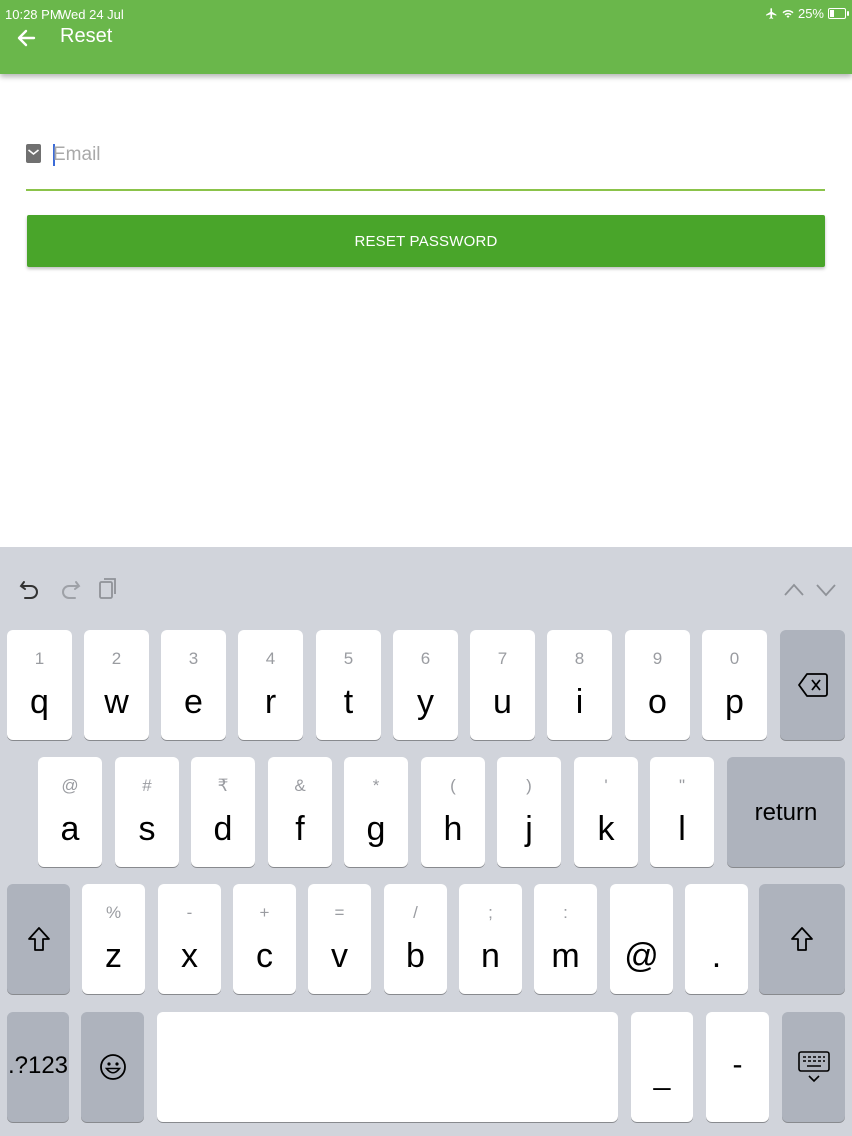 This screenshot has height=1136, width=852. What do you see at coordinates (426, 241) in the screenshot?
I see `reset-password-button: RESET PASSWORD` at bounding box center [426, 241].